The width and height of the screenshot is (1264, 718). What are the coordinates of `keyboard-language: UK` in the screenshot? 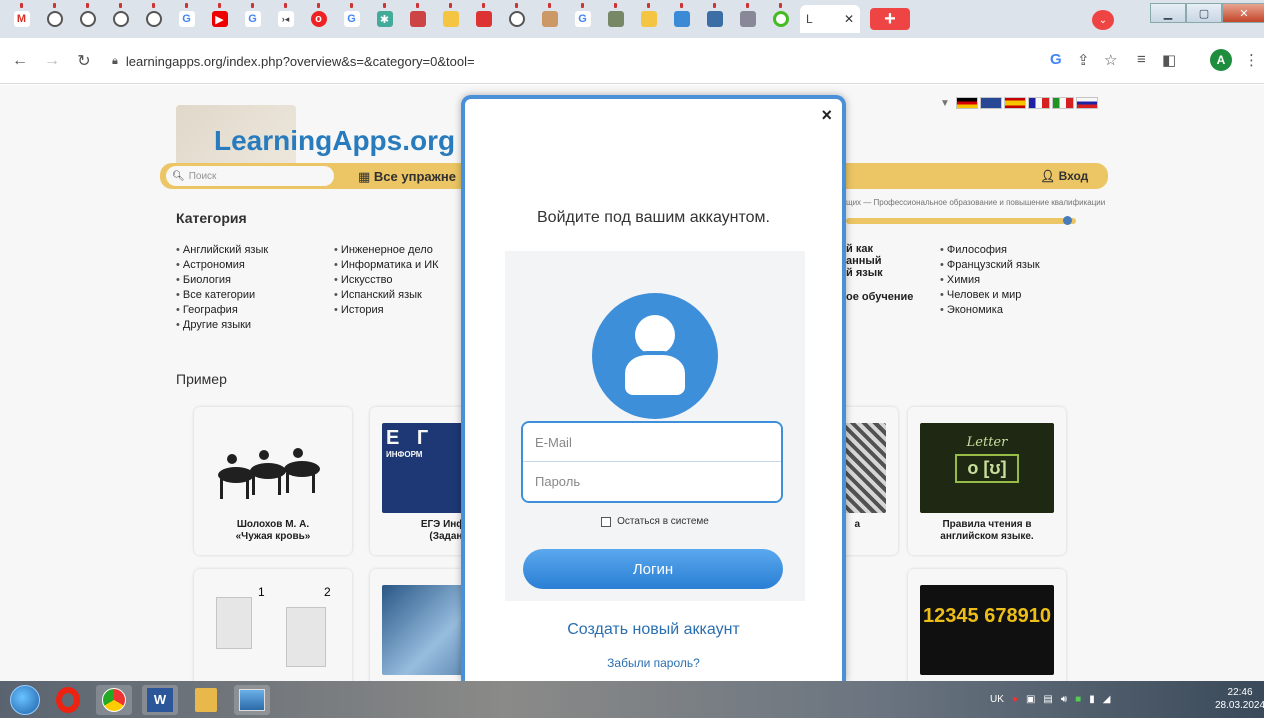 It's located at (997, 699).